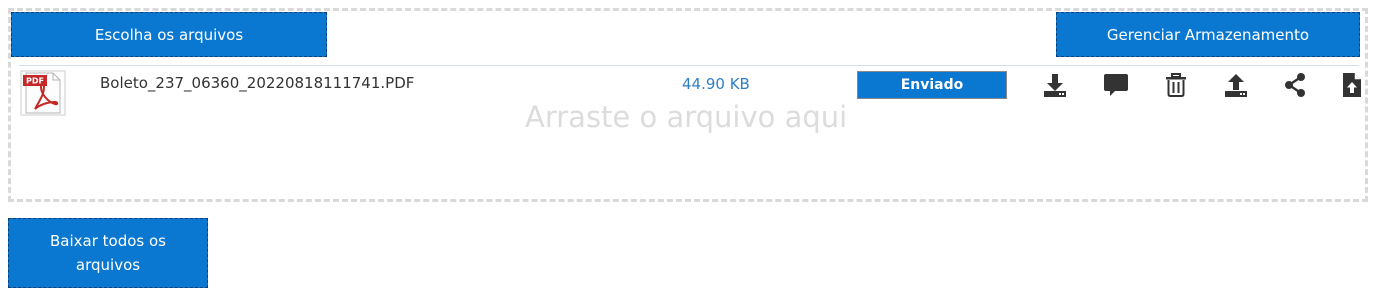 The image size is (1380, 295). Describe the element at coordinates (686, 117) in the screenshot. I see `drop-hint-text: Arraste o arquivo aqui` at that location.